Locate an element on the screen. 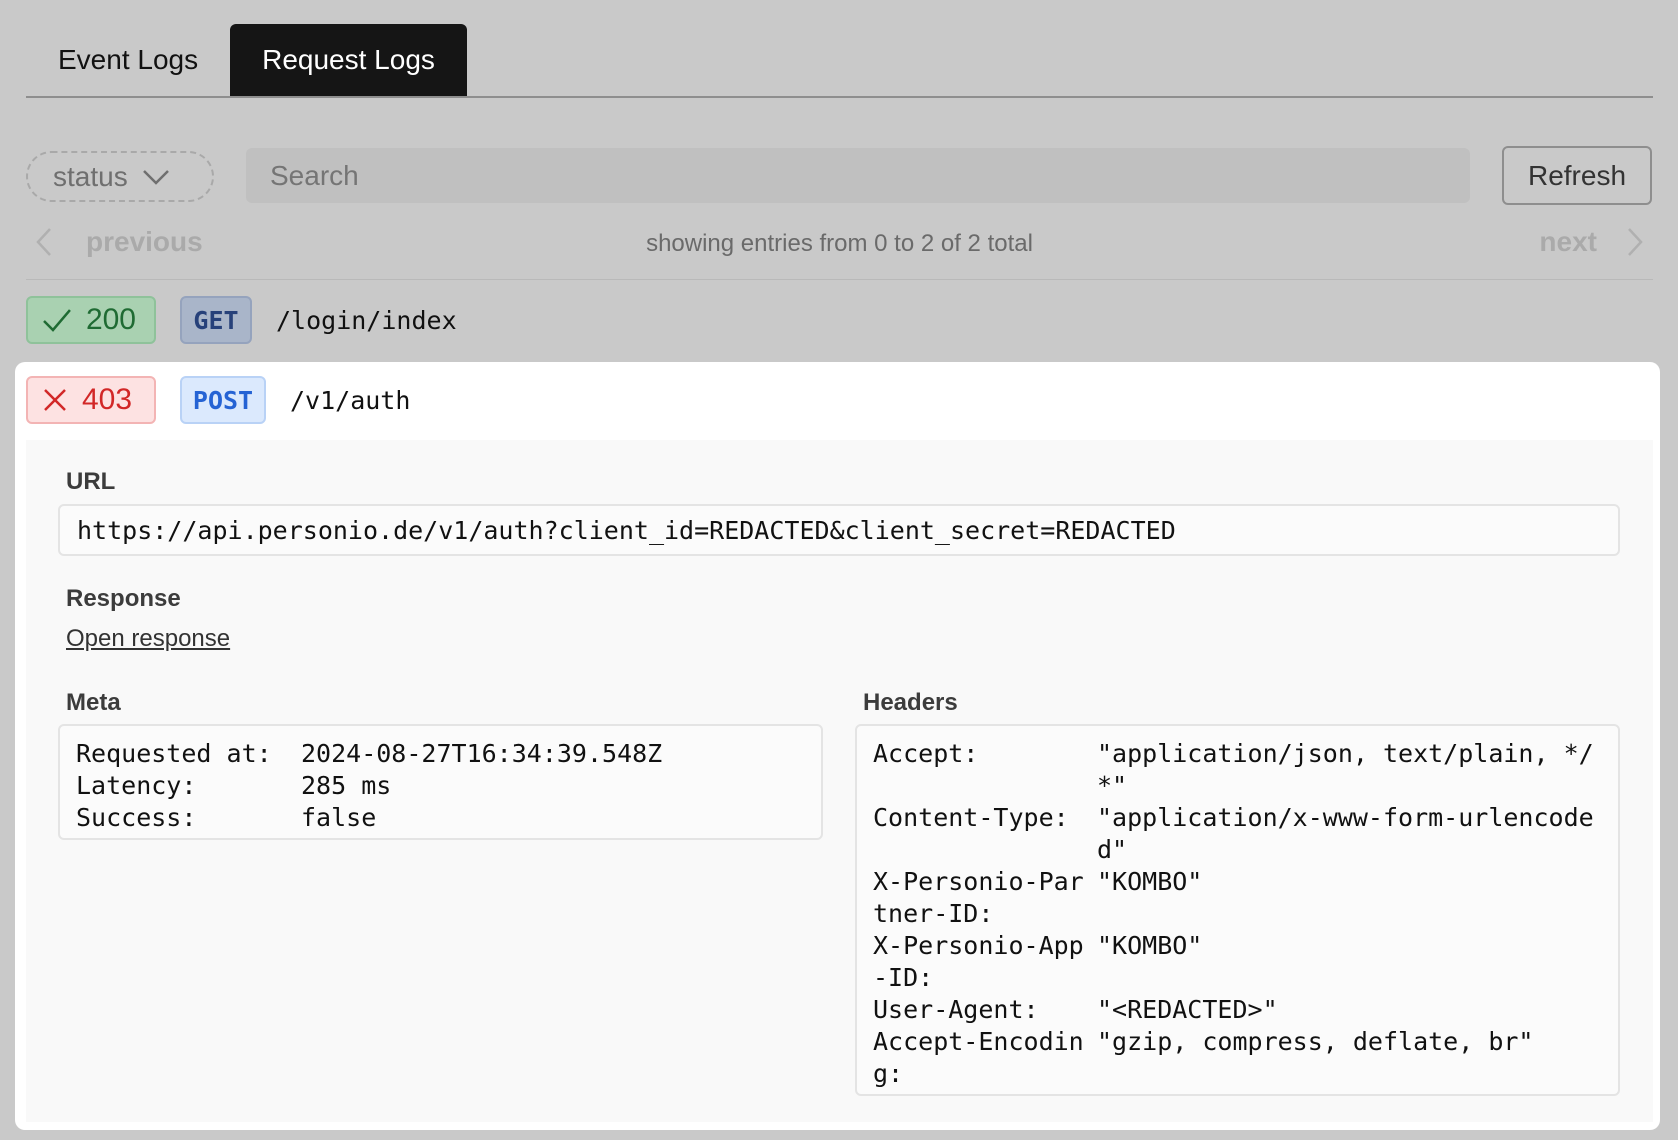 The width and height of the screenshot is (1678, 1140). headers-label: Headers is located at coordinates (910, 702).